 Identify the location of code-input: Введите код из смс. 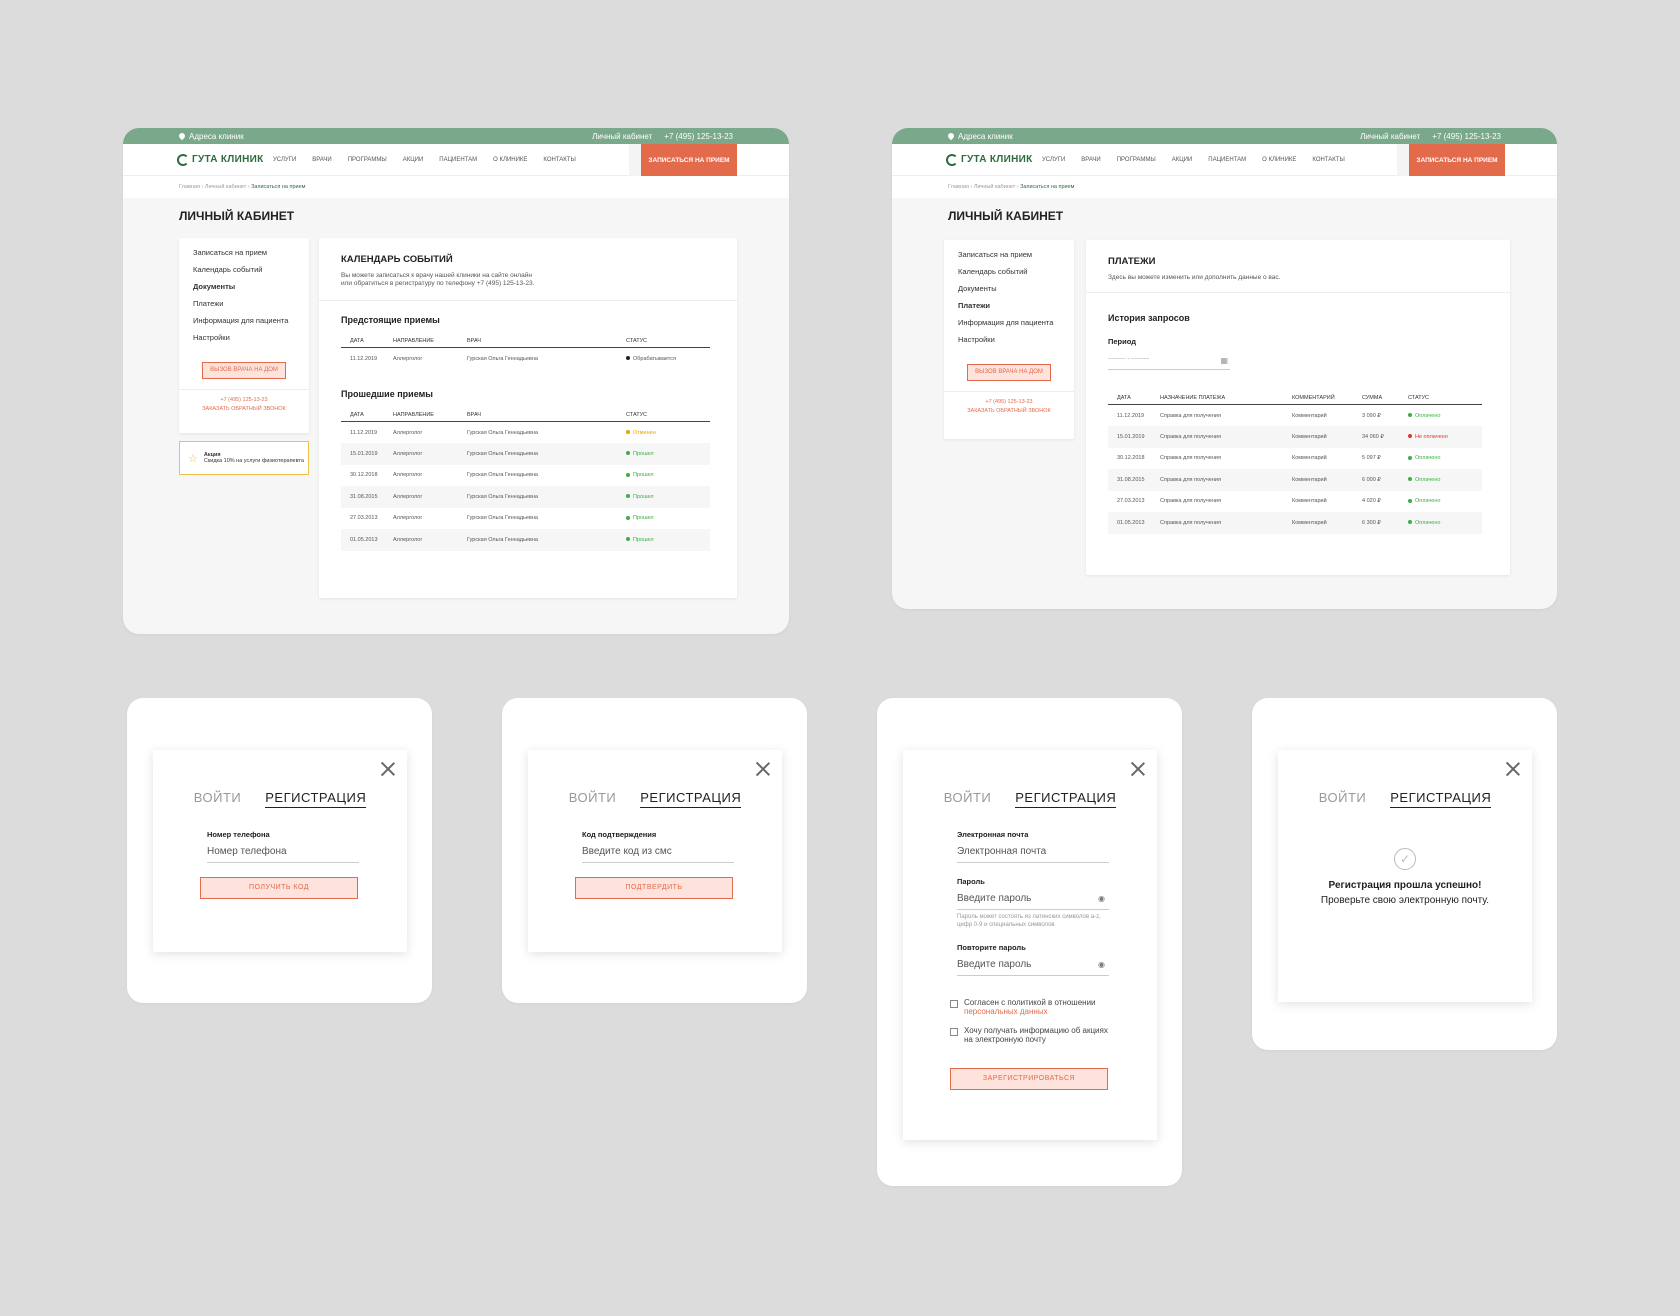
(658, 854).